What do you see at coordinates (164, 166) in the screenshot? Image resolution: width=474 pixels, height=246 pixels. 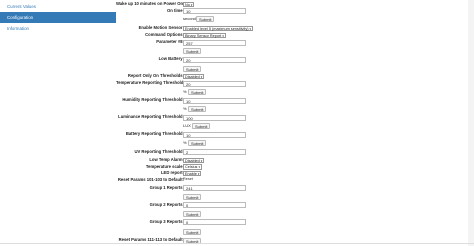 I see `temperature-scale-label: Temperature scale:` at bounding box center [164, 166].